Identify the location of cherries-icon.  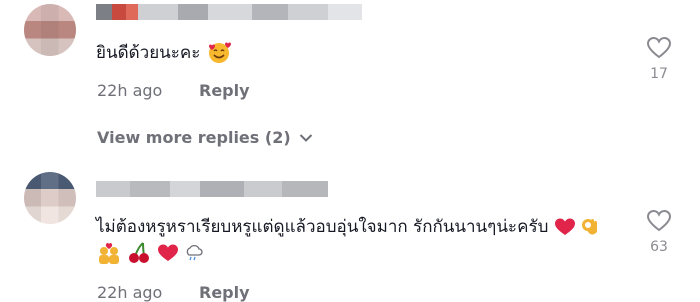
(139, 252).